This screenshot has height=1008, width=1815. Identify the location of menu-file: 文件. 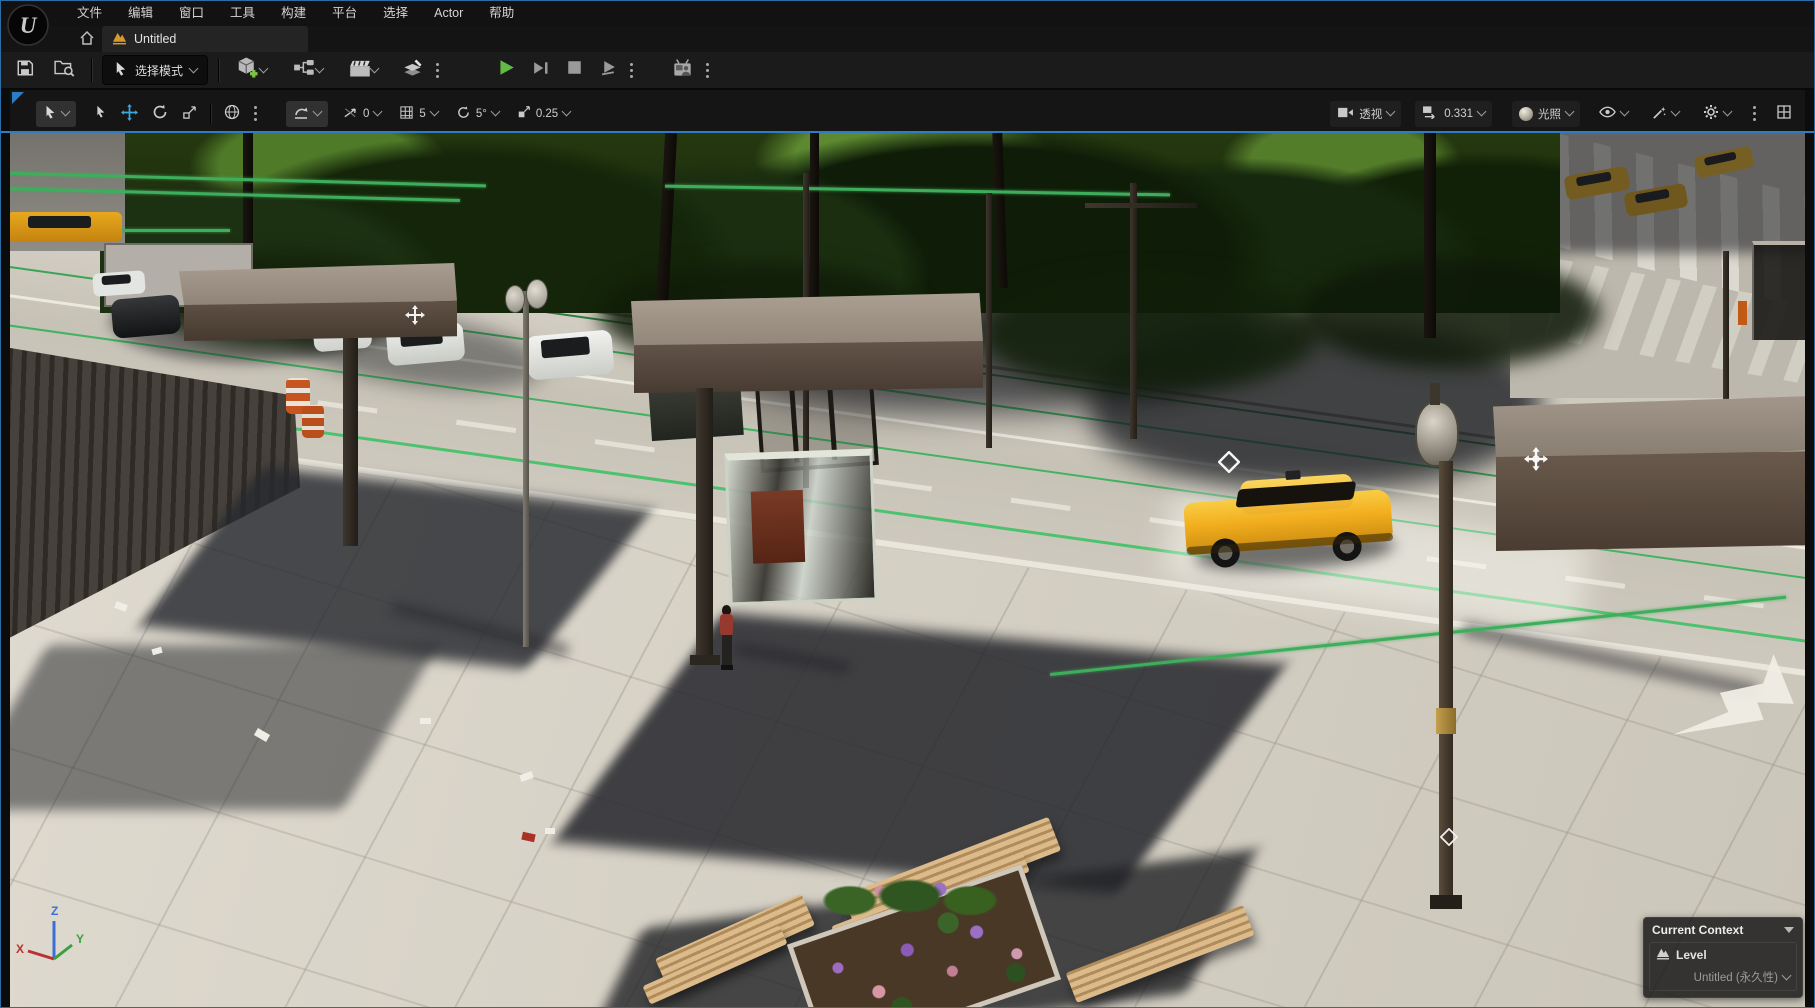
(89, 13).